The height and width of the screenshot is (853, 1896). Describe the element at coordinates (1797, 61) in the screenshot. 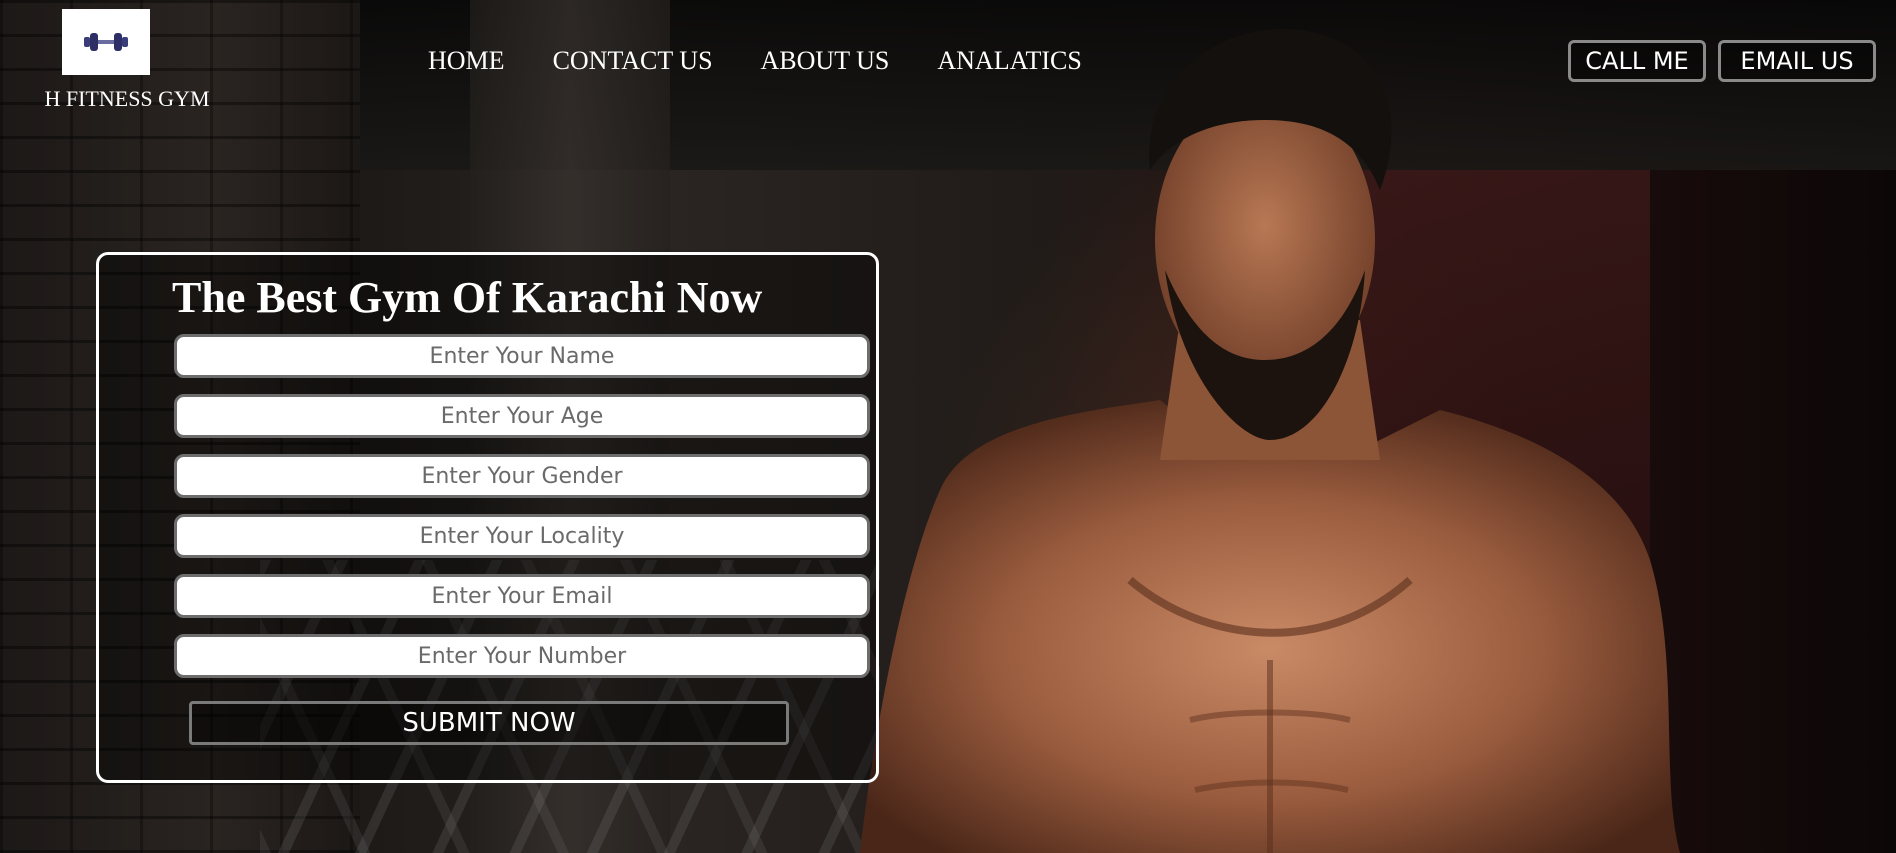

I see `email-us-button: EMAIL US` at that location.